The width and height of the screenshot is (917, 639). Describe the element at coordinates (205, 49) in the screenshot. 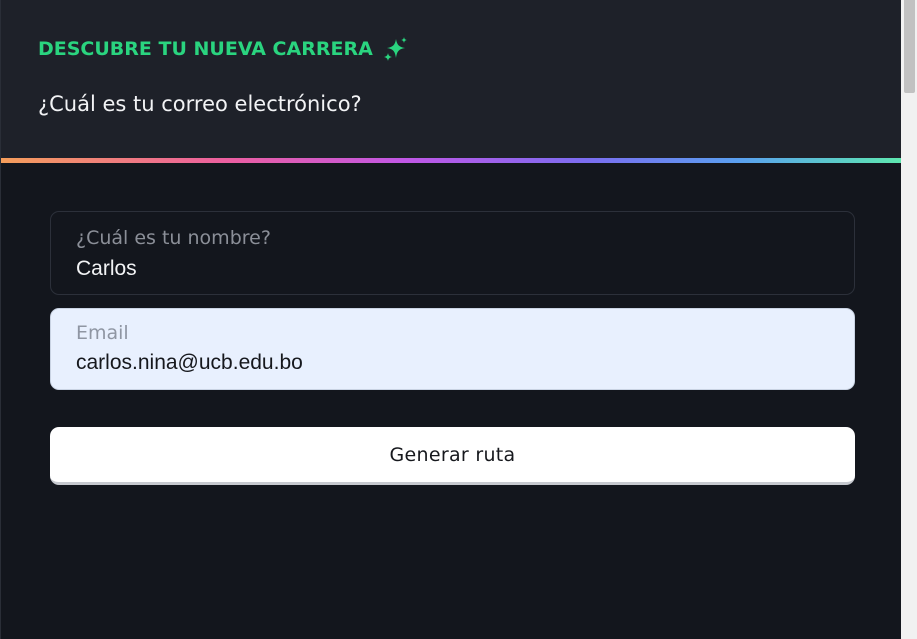

I see `eyebrow-text: DESCUBRE TU NUEVA CARRERA` at that location.